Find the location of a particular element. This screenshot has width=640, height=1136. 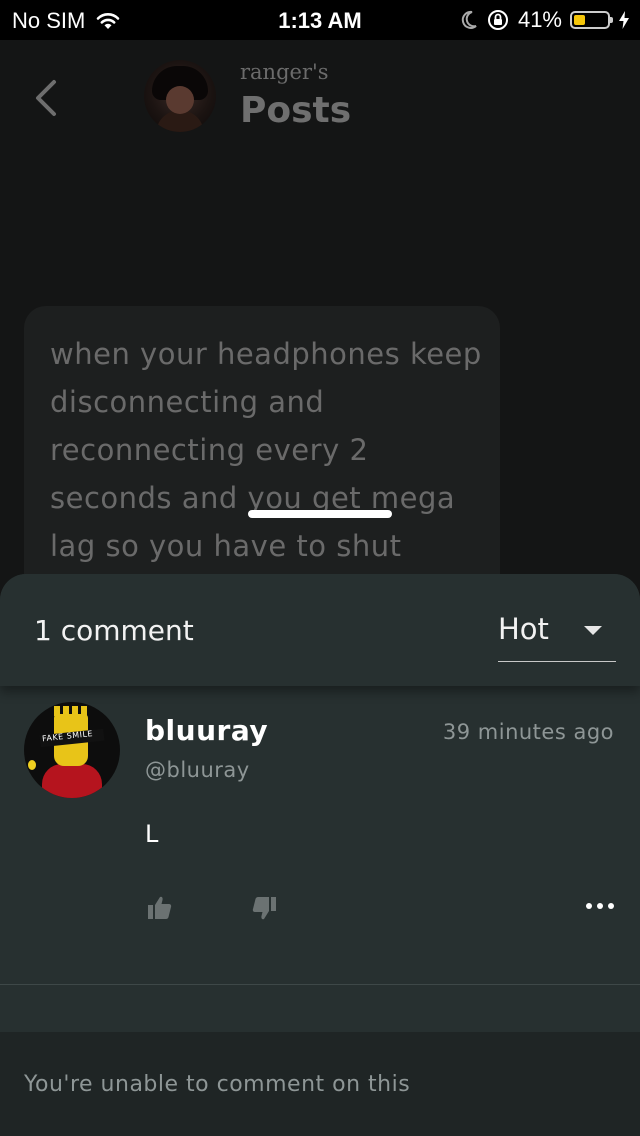

thumbs-up-icon is located at coordinates (160, 907).